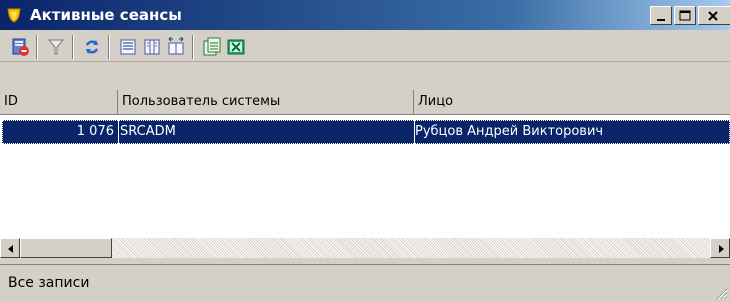 This screenshot has width=730, height=302. What do you see at coordinates (266, 102) in the screenshot?
I see `column-header-system-user: Пользователь системы` at bounding box center [266, 102].